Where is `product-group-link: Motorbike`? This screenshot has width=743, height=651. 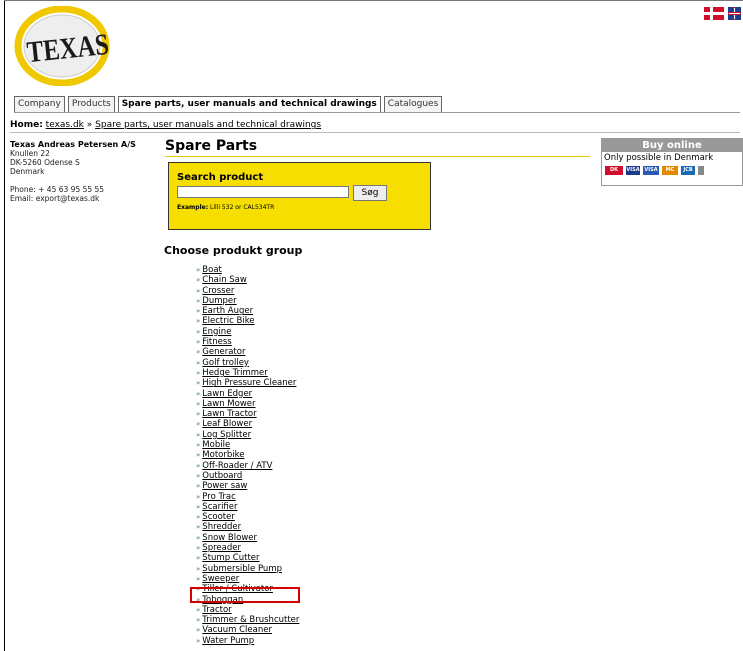 product-group-link: Motorbike is located at coordinates (223, 455).